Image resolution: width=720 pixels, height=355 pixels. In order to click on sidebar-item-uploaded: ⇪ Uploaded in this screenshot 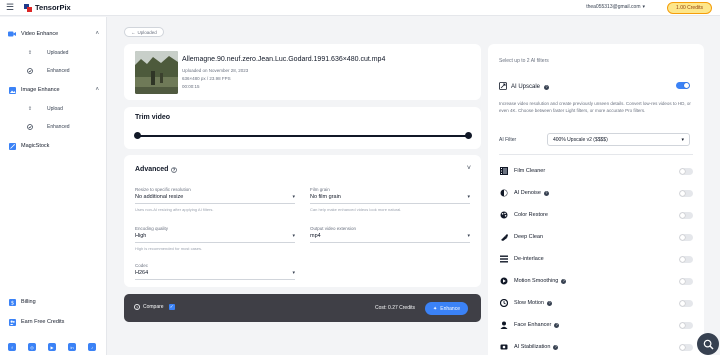, I will do `click(53, 53)`.